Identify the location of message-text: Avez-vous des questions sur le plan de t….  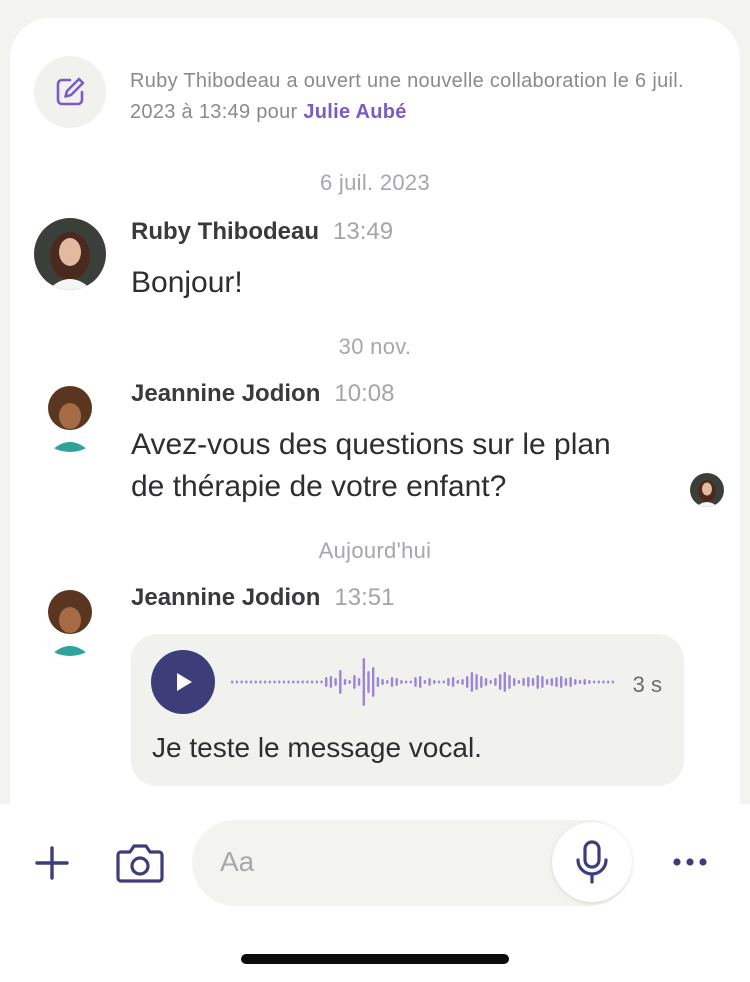
(371, 466).